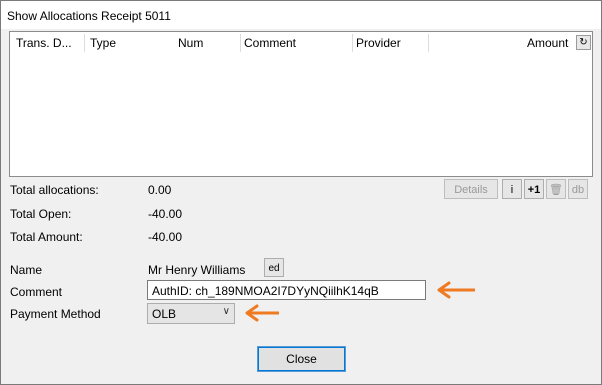  Describe the element at coordinates (270, 43) in the screenshot. I see `column-header-comment: Comment` at that location.